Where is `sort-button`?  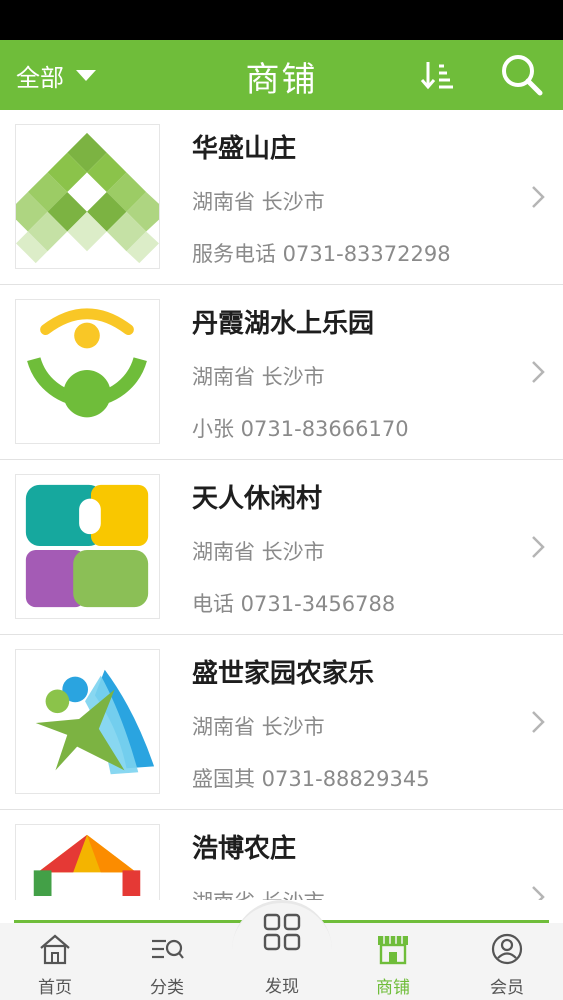
sort-button is located at coordinates (438, 75).